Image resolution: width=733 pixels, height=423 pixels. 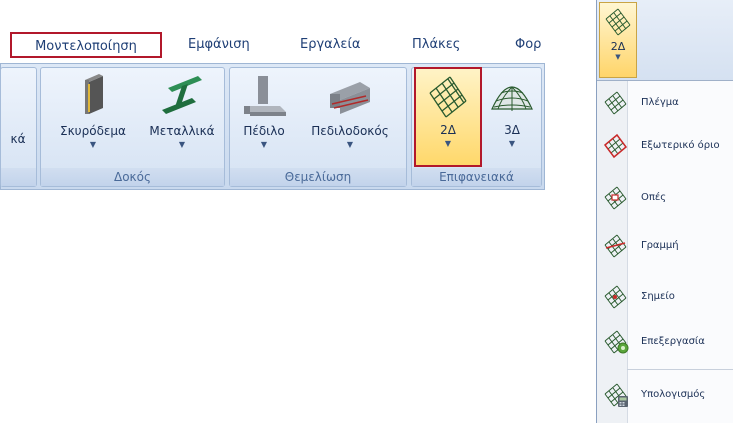 What do you see at coordinates (93, 97) in the screenshot?
I see `concrete-beam-icon` at bounding box center [93, 97].